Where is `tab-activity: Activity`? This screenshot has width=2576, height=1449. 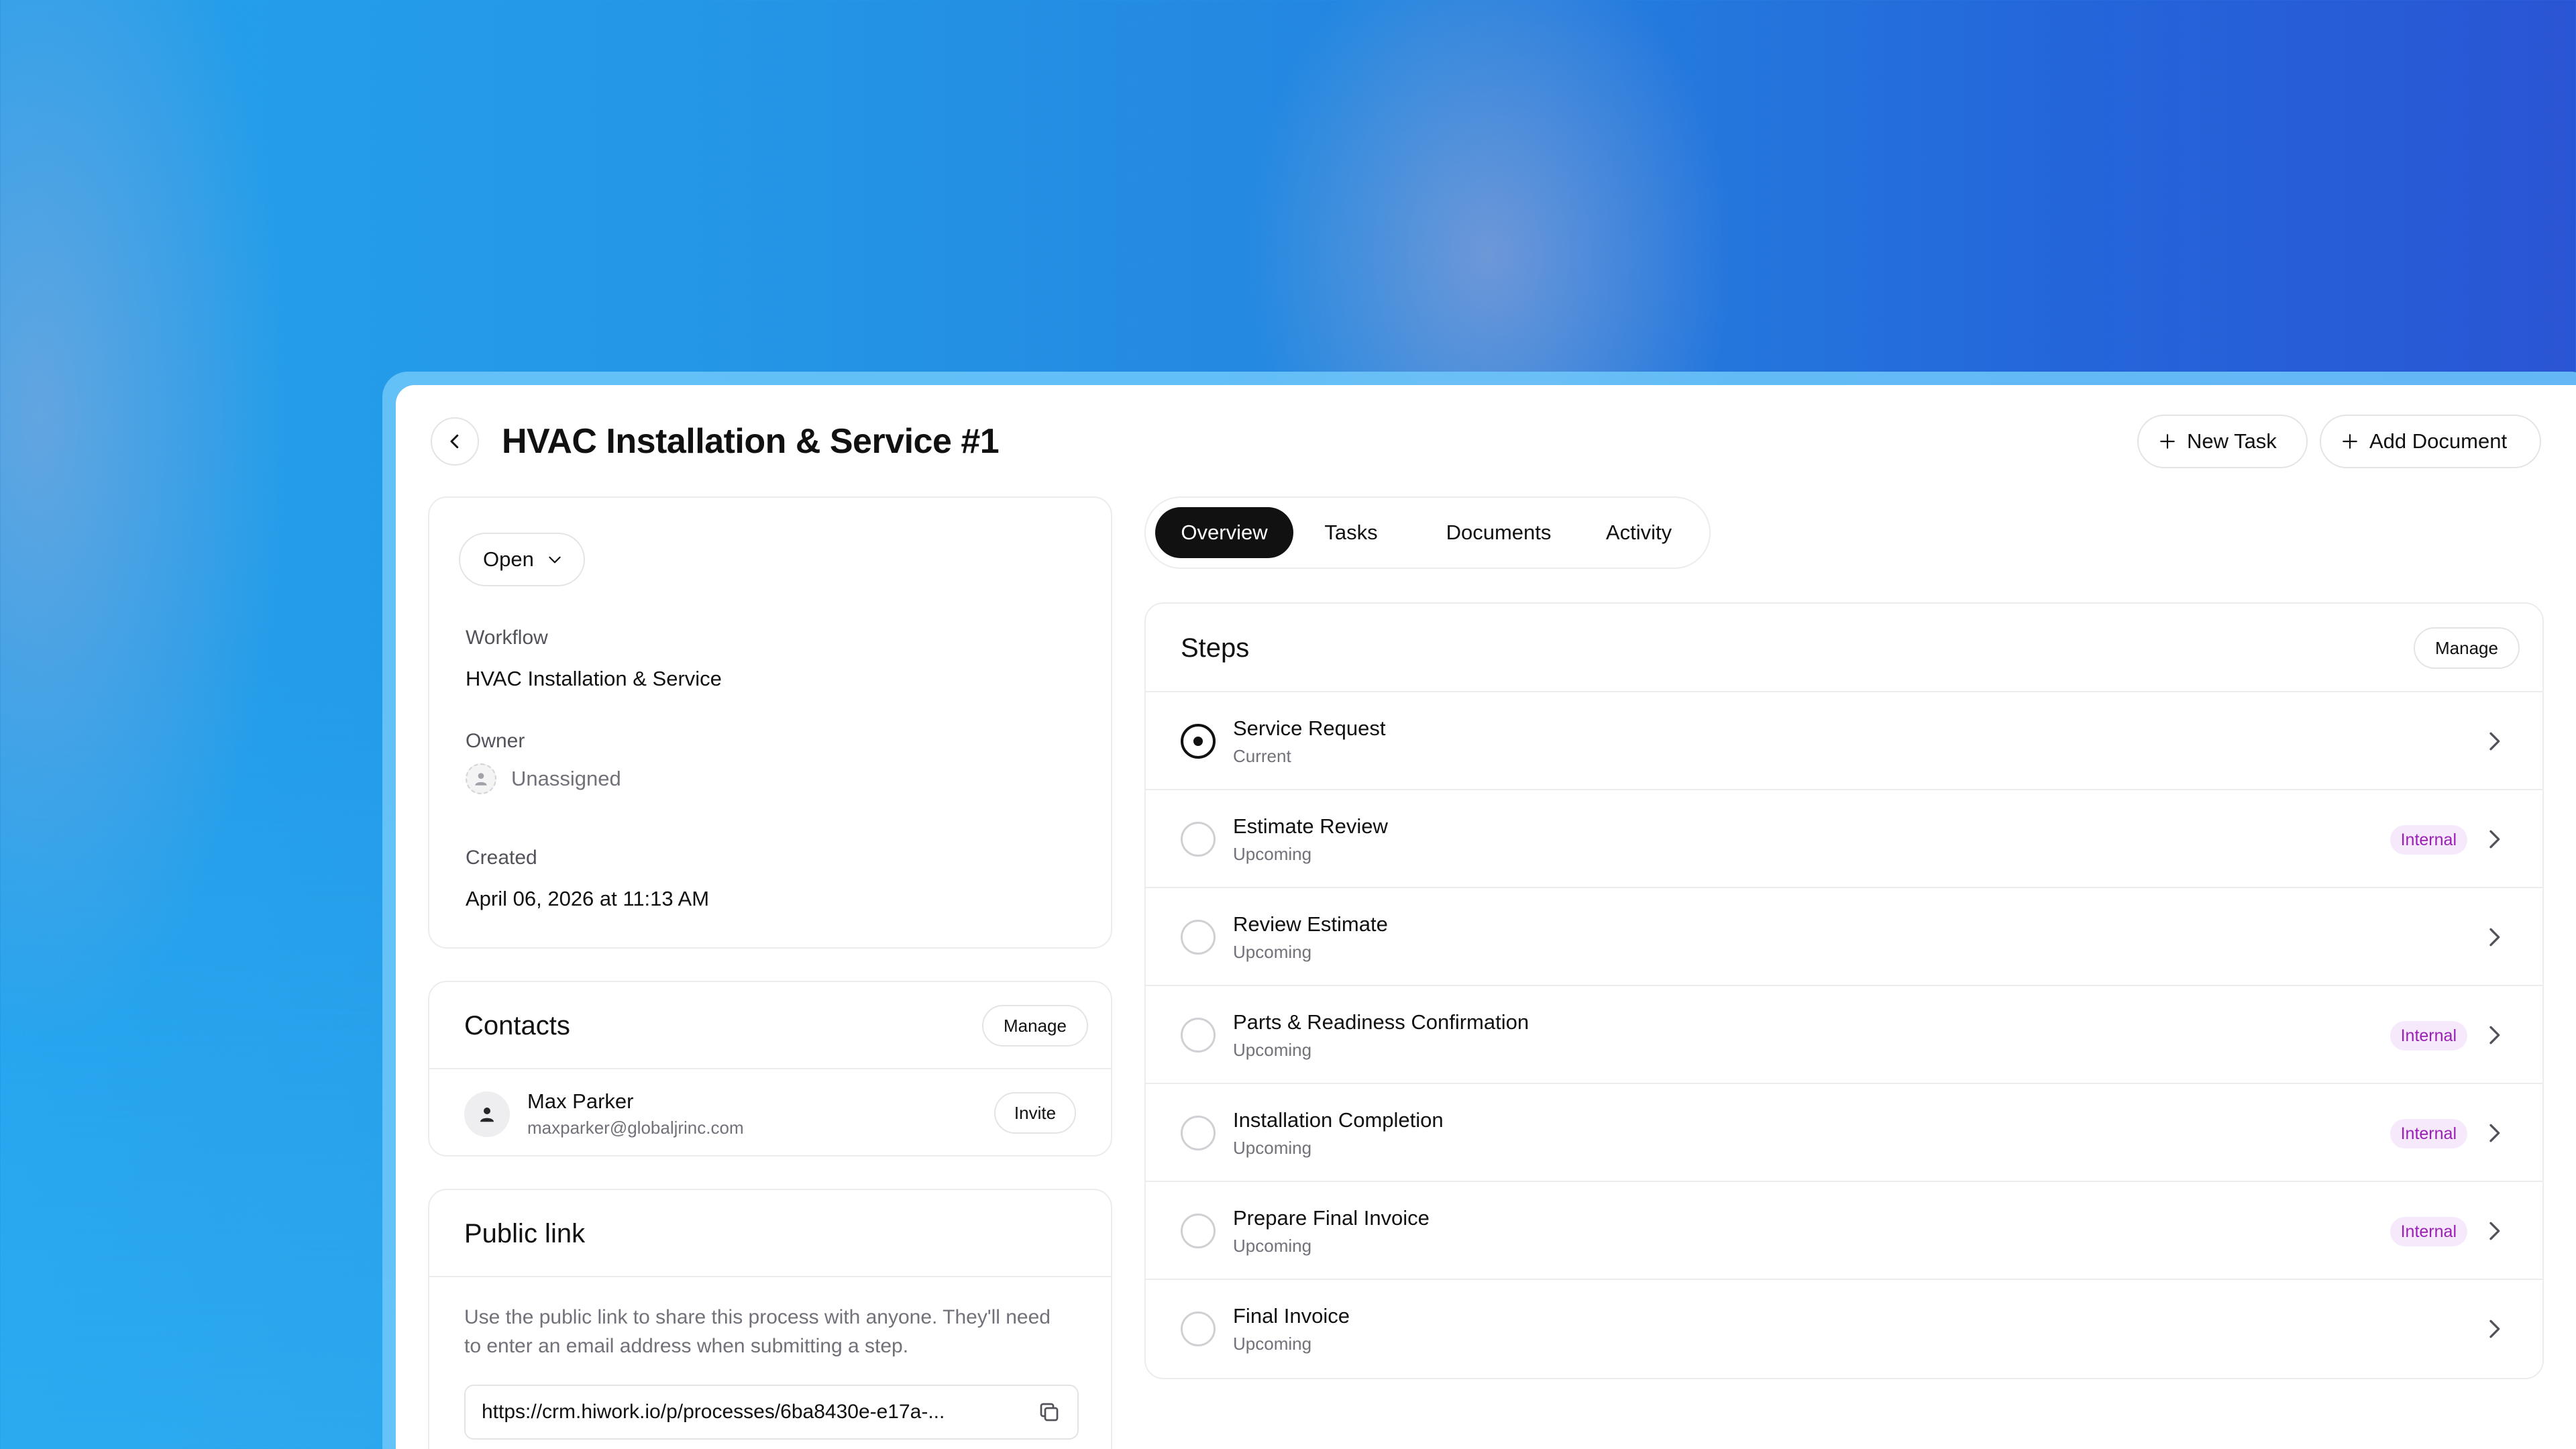
tab-activity: Activity is located at coordinates (1639, 532).